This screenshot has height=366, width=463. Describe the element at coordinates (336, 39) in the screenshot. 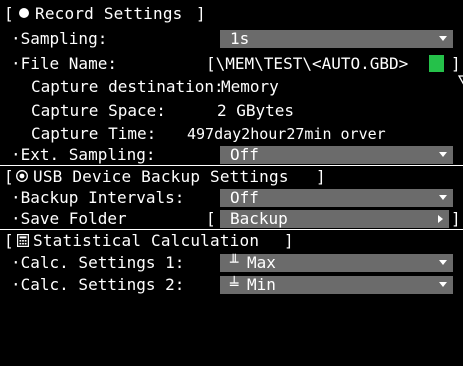

I see `sampling-dropdown: 1s` at that location.